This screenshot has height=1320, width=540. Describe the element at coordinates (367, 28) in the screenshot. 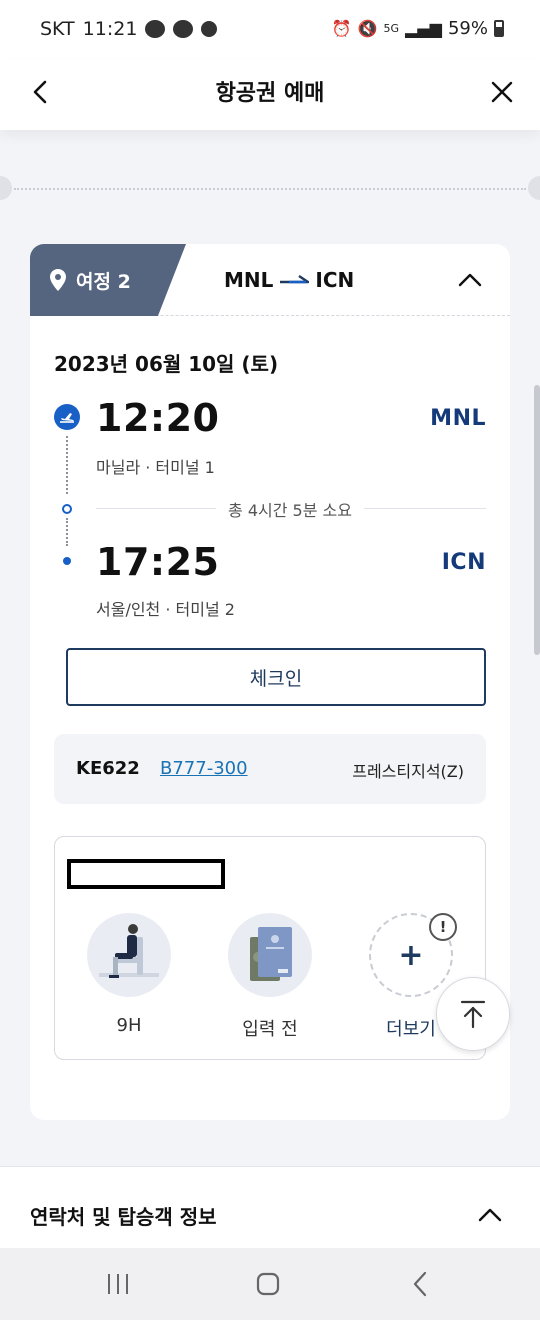

I see `mute-icon: 🔇` at that location.